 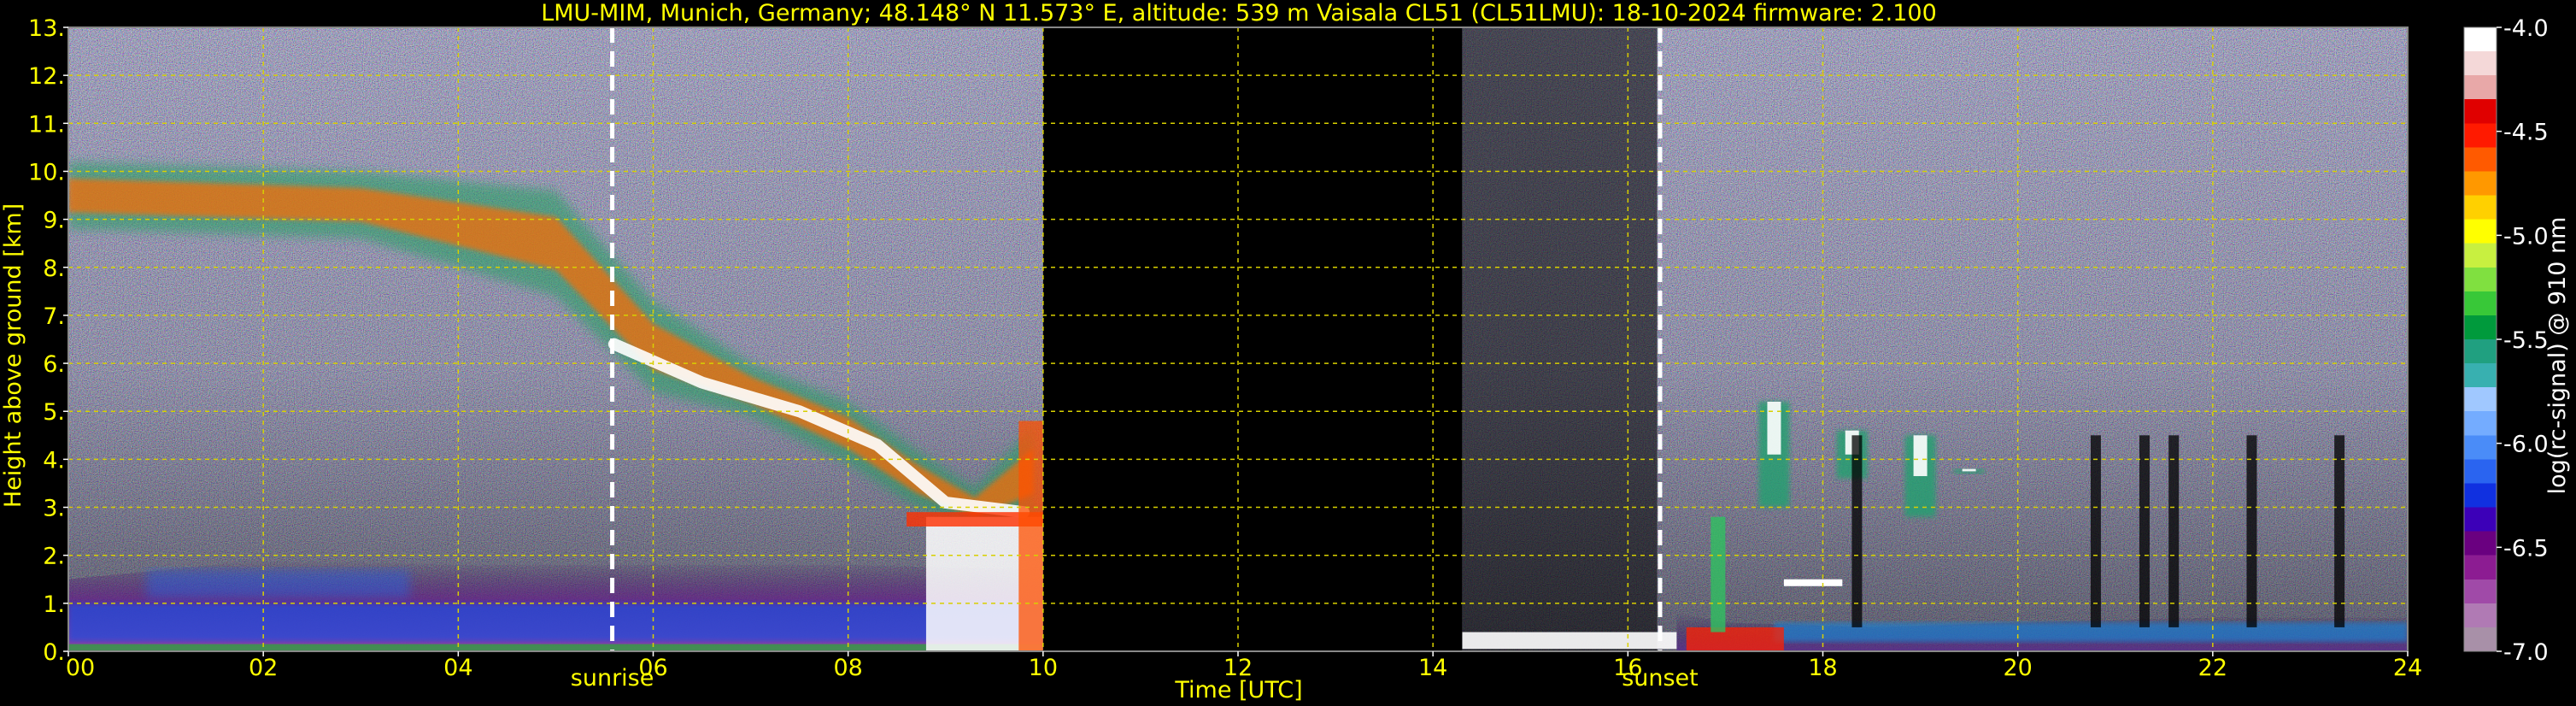 What do you see at coordinates (555, 622) in the screenshot?
I see `boundary-layer-core` at bounding box center [555, 622].